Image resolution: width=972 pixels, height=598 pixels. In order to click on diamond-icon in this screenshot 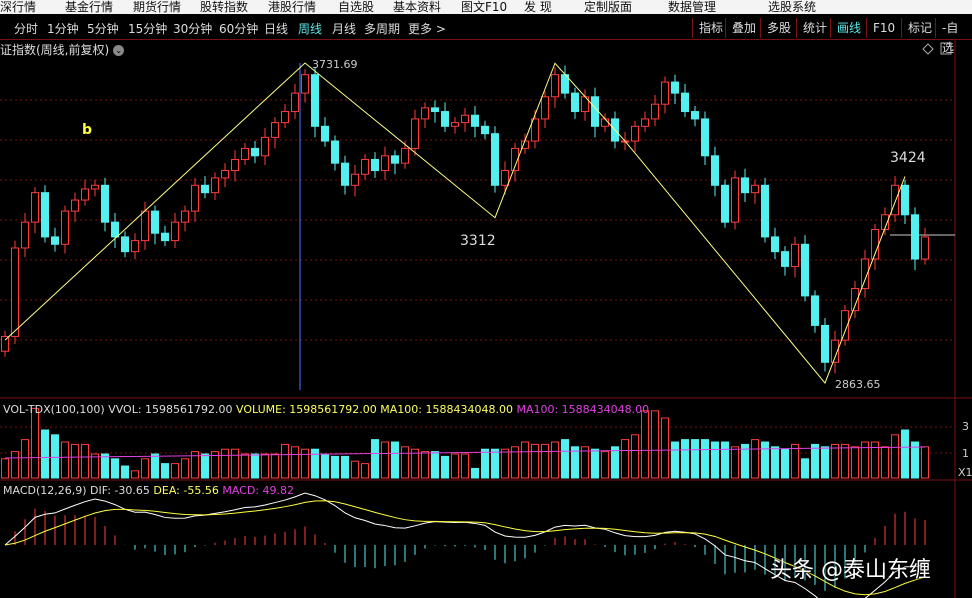, I will do `click(928, 49)`.